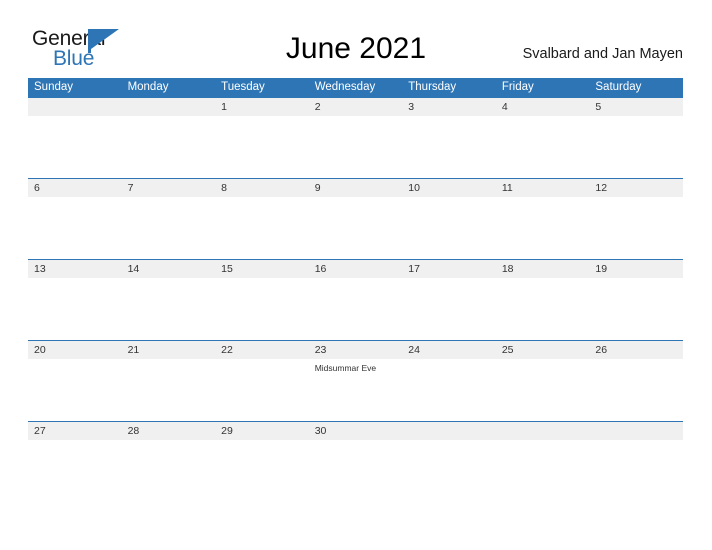 The height and width of the screenshot is (550, 712). I want to click on weekday-header-wednesday: Wednesday, so click(345, 87).